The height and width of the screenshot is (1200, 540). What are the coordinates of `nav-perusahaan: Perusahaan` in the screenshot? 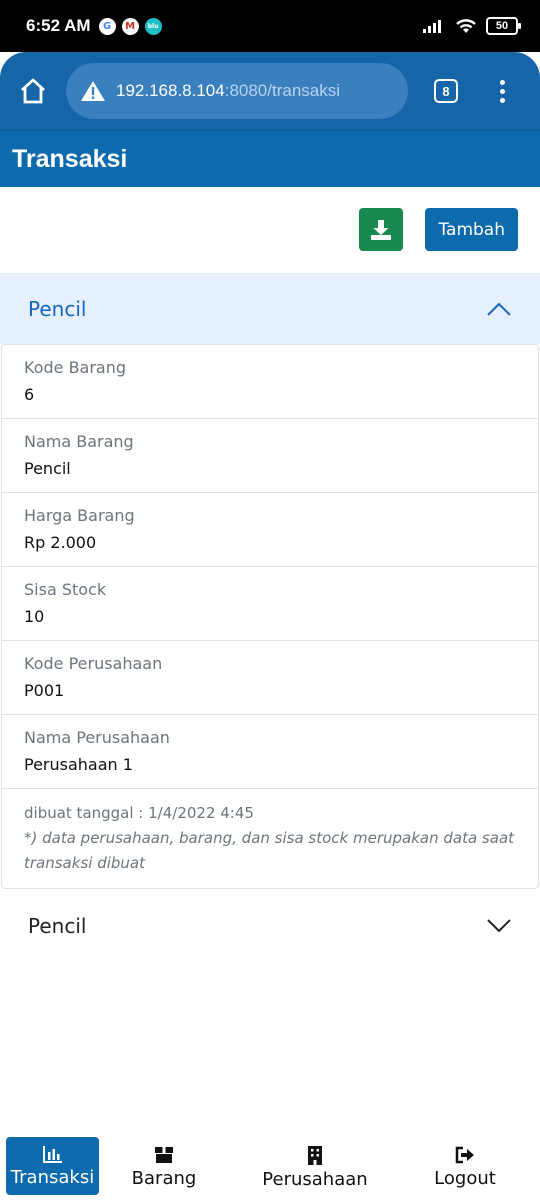 It's located at (315, 1167).